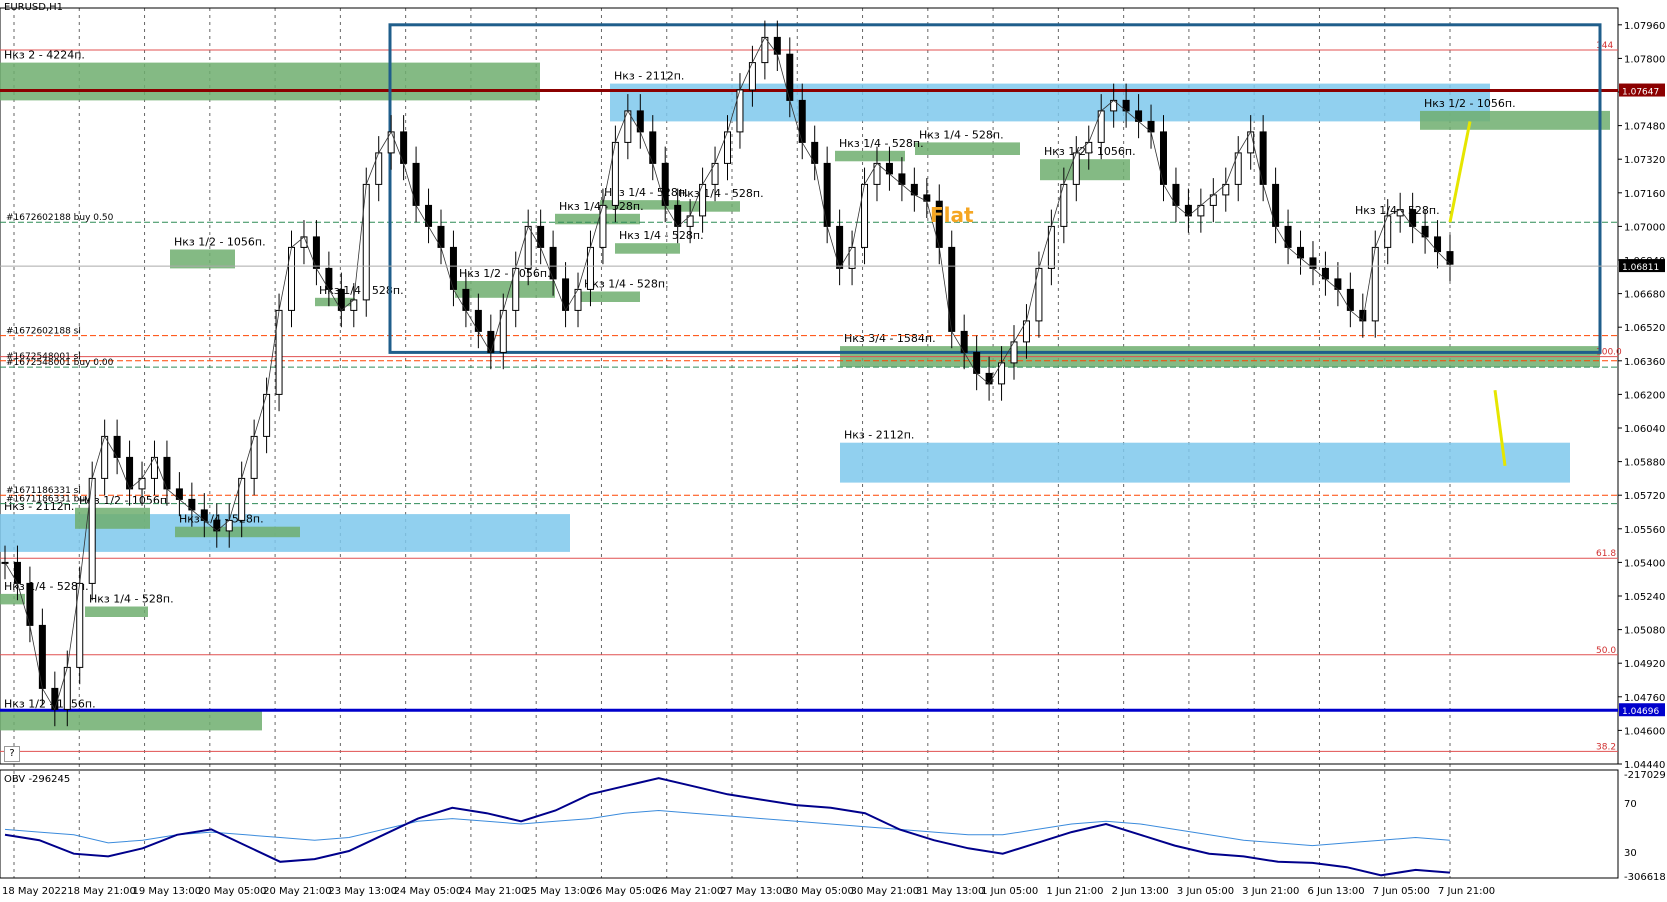 This screenshot has height=902, width=1667. What do you see at coordinates (232, 891) in the screenshot?
I see `time-tick-label: 20 May 05:00` at bounding box center [232, 891].